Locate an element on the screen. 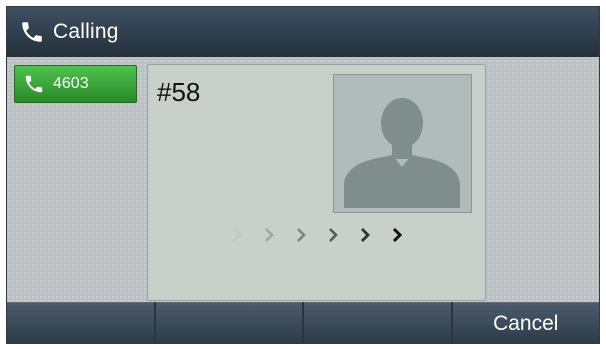  avatar is located at coordinates (402, 143).